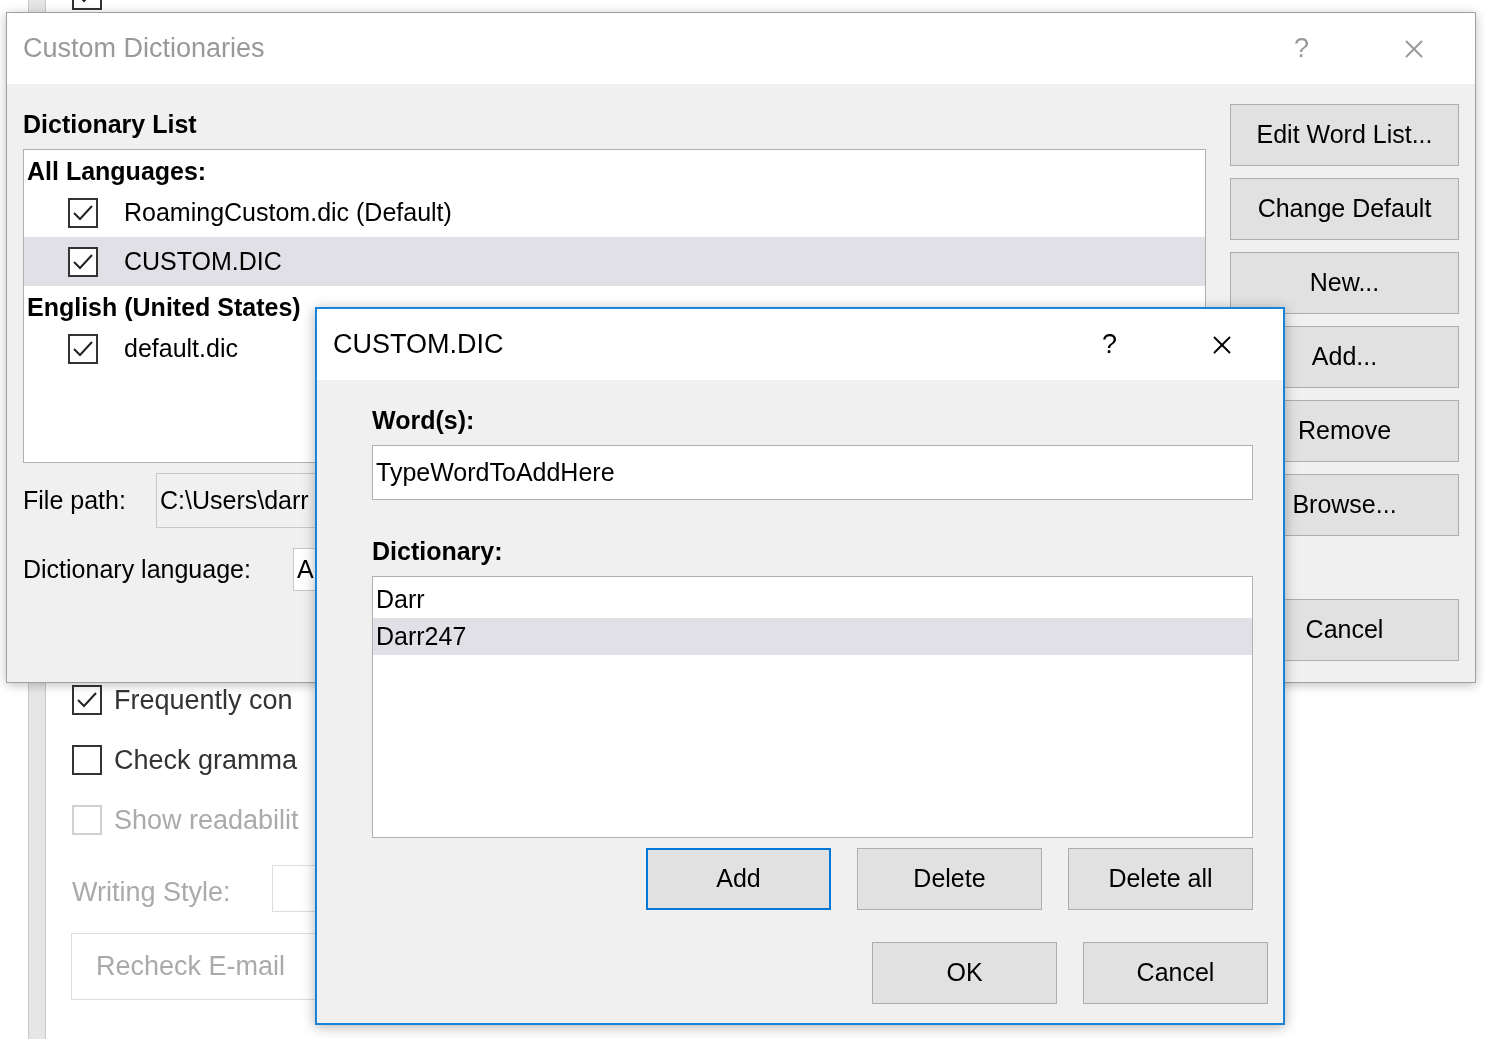  Describe the element at coordinates (203, 261) in the screenshot. I see `dictionary-name: CUSTOM.DIC` at that location.